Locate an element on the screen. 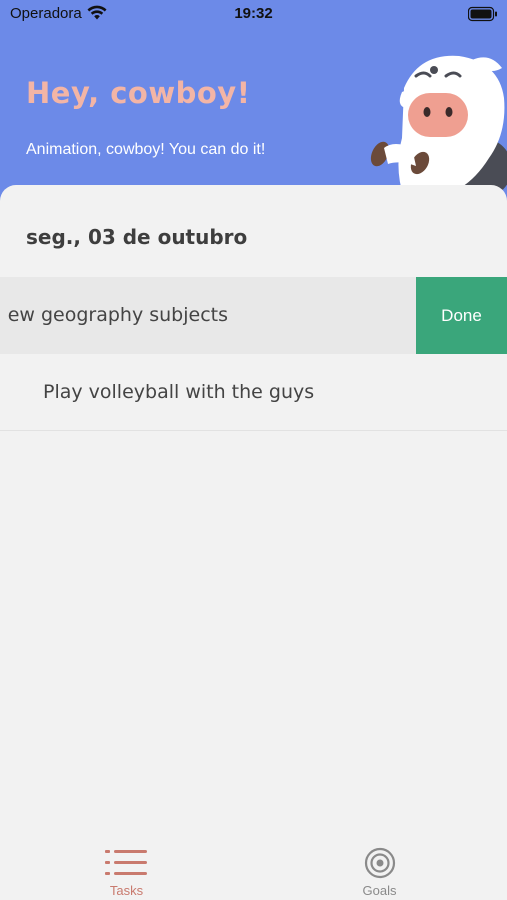 This screenshot has height=900, width=507. task-row: ew geography subjects Done is located at coordinates (253, 315).